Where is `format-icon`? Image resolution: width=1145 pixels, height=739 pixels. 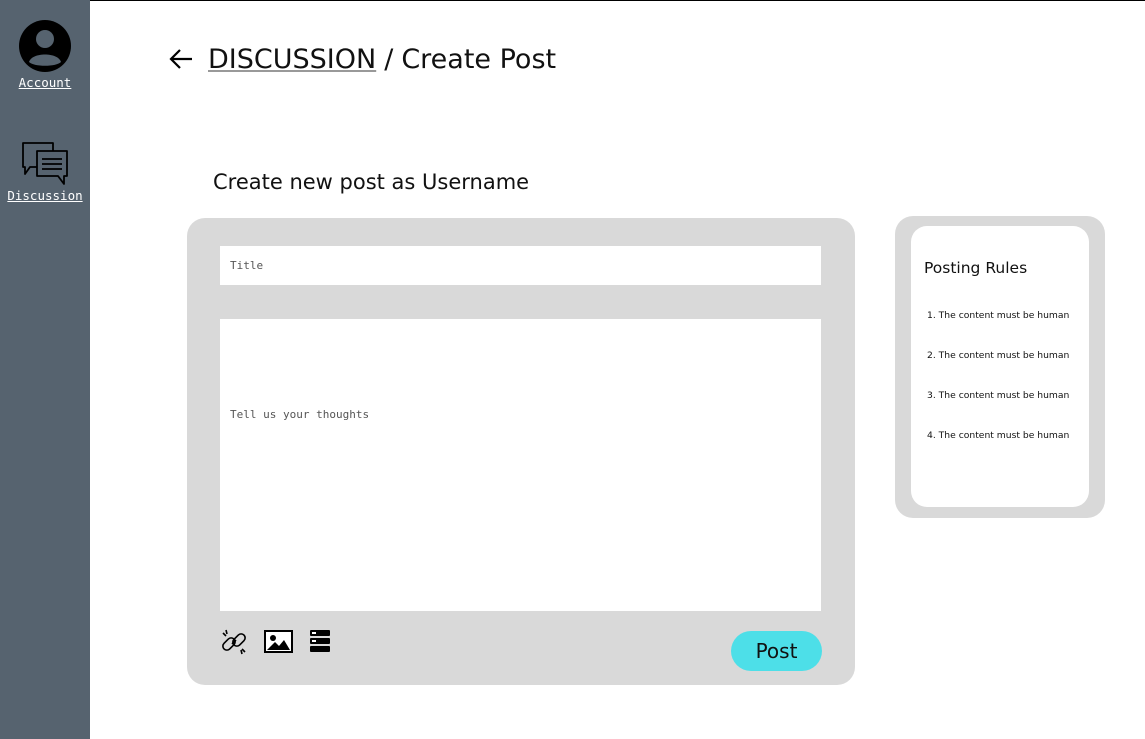
format-icon is located at coordinates (320, 641).